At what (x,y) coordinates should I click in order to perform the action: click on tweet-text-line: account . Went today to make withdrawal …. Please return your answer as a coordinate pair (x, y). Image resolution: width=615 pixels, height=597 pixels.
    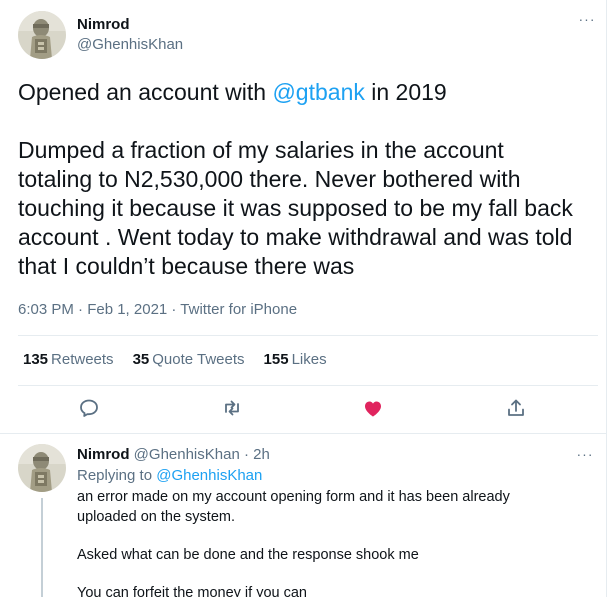
    Looking at the image, I should click on (295, 237).